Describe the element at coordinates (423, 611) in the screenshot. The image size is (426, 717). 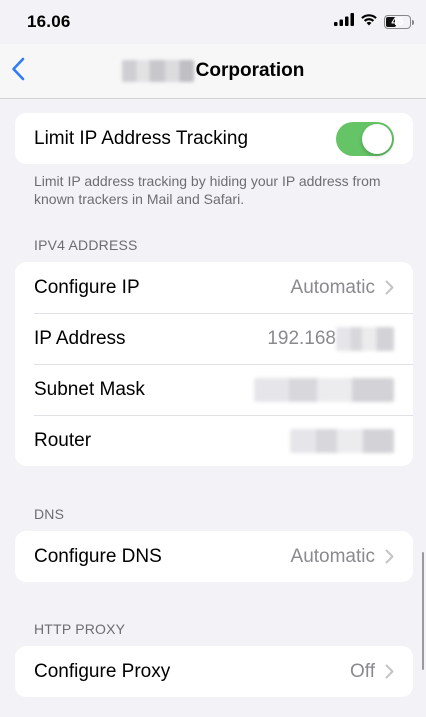
I see `scrollbar` at that location.